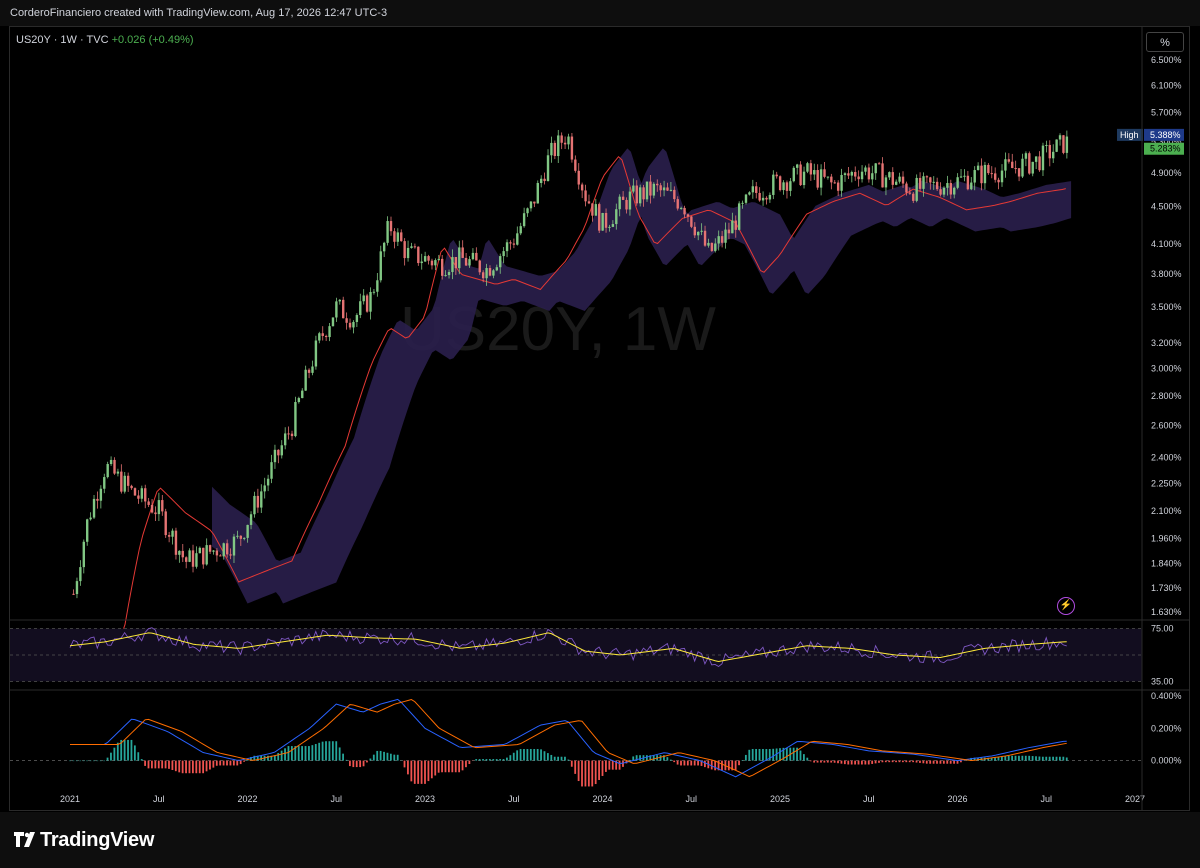  What do you see at coordinates (869, 799) in the screenshot?
I see `x-tick-label: Jul` at bounding box center [869, 799].